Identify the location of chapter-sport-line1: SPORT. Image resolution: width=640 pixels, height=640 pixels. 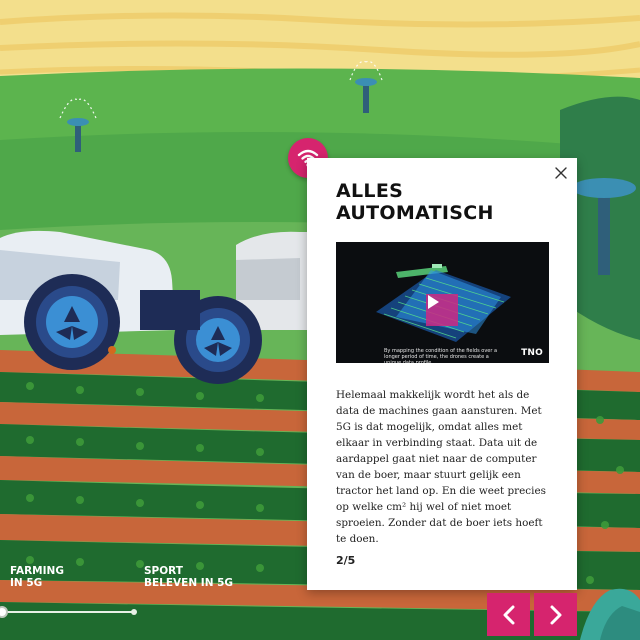
(163, 571).